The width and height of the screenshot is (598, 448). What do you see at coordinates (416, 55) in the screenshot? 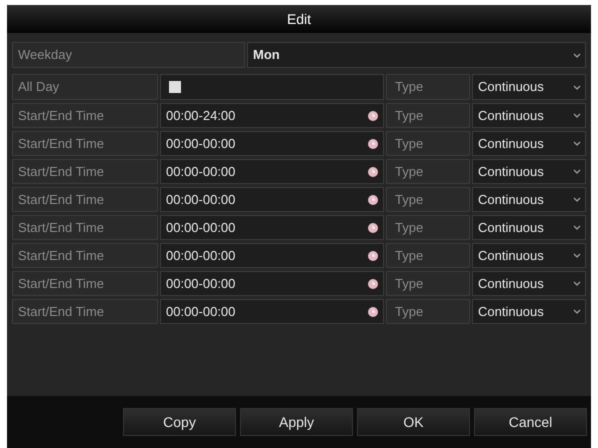
I see `weekday-dropdown: Mon` at bounding box center [416, 55].